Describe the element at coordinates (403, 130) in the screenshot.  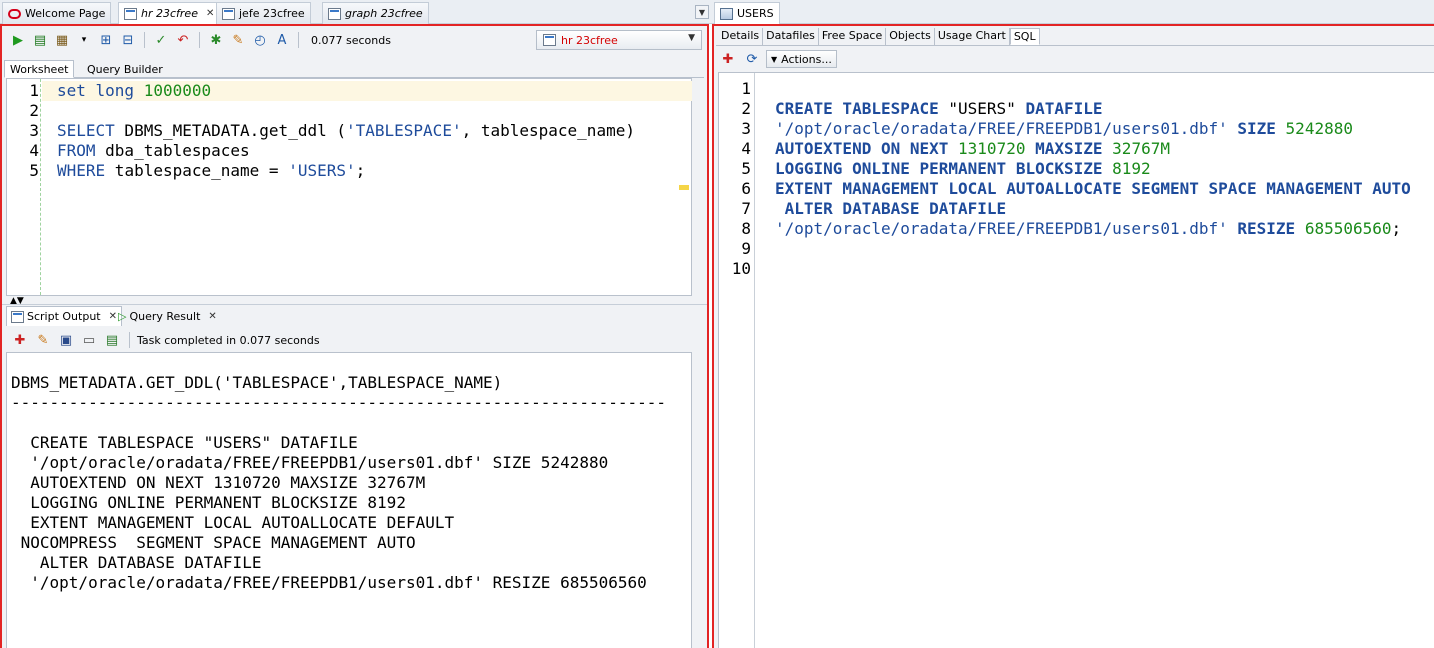
I see `code-token: 'TABLESPACE'` at that location.